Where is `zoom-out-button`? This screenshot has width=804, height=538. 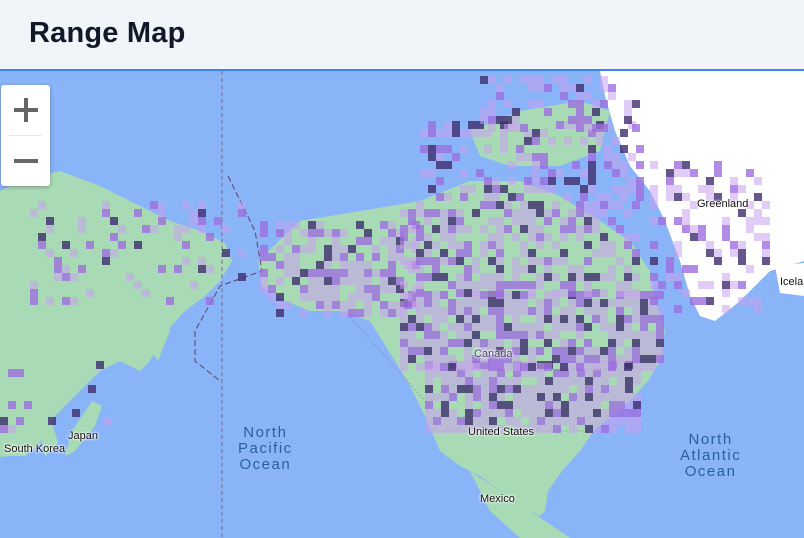
zoom-out-button is located at coordinates (25, 161).